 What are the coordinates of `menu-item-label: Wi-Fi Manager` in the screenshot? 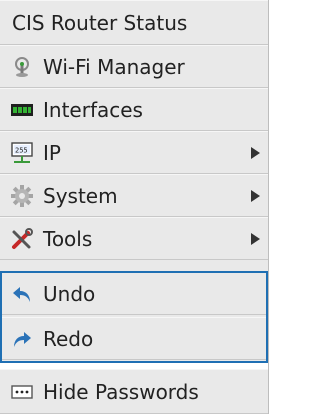 It's located at (114, 66).